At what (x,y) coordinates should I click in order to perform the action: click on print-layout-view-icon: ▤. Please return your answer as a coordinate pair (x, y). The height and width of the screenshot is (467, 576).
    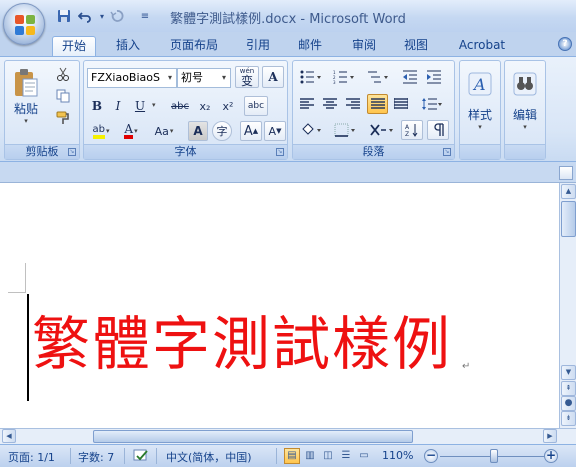
    Looking at the image, I should click on (292, 456).